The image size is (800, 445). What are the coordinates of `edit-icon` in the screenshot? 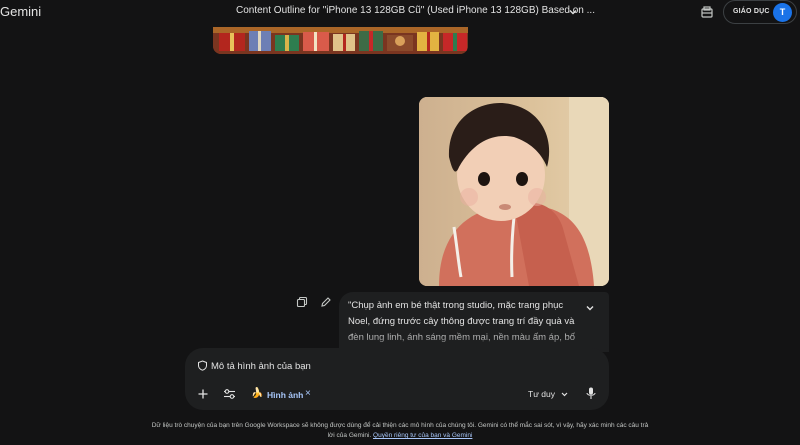 It's located at (326, 302).